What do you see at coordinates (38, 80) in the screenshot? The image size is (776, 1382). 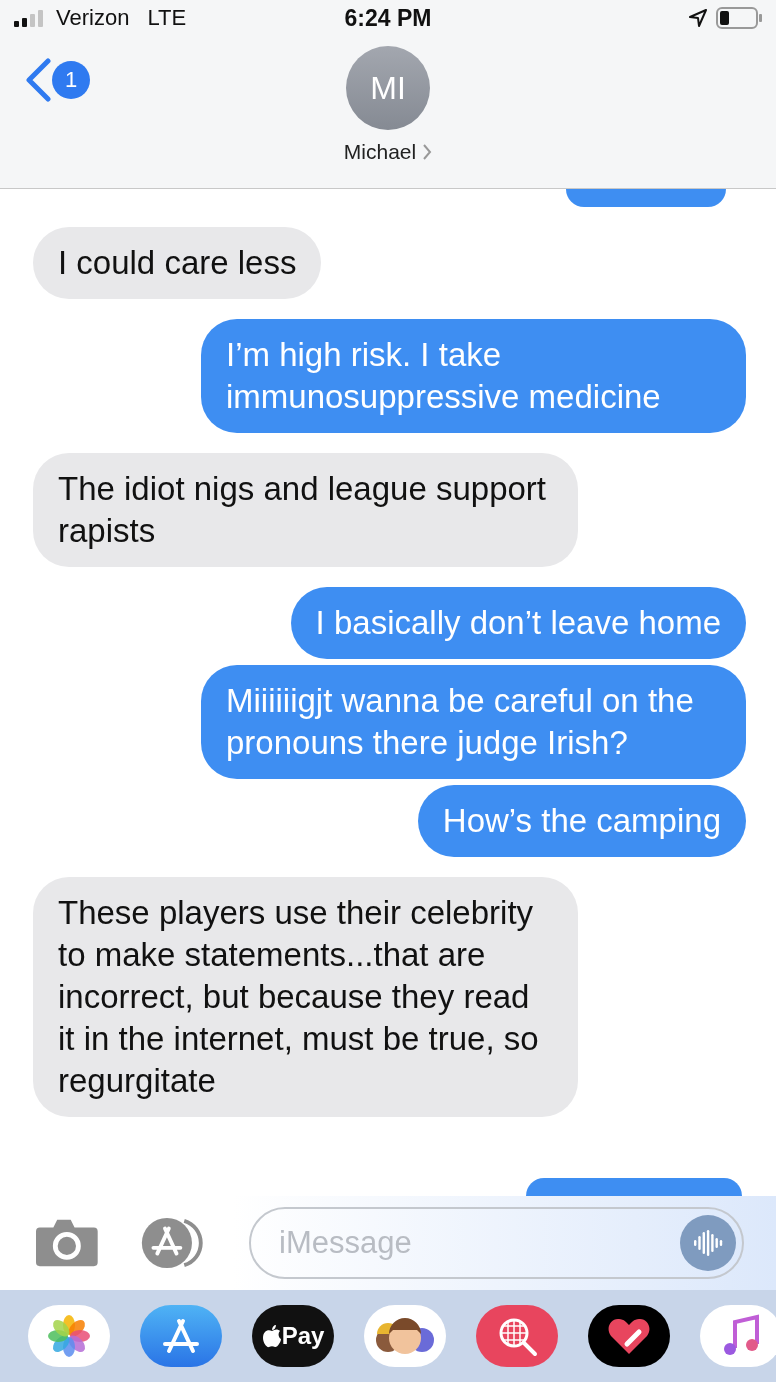 I see `chevron-left-icon` at bounding box center [38, 80].